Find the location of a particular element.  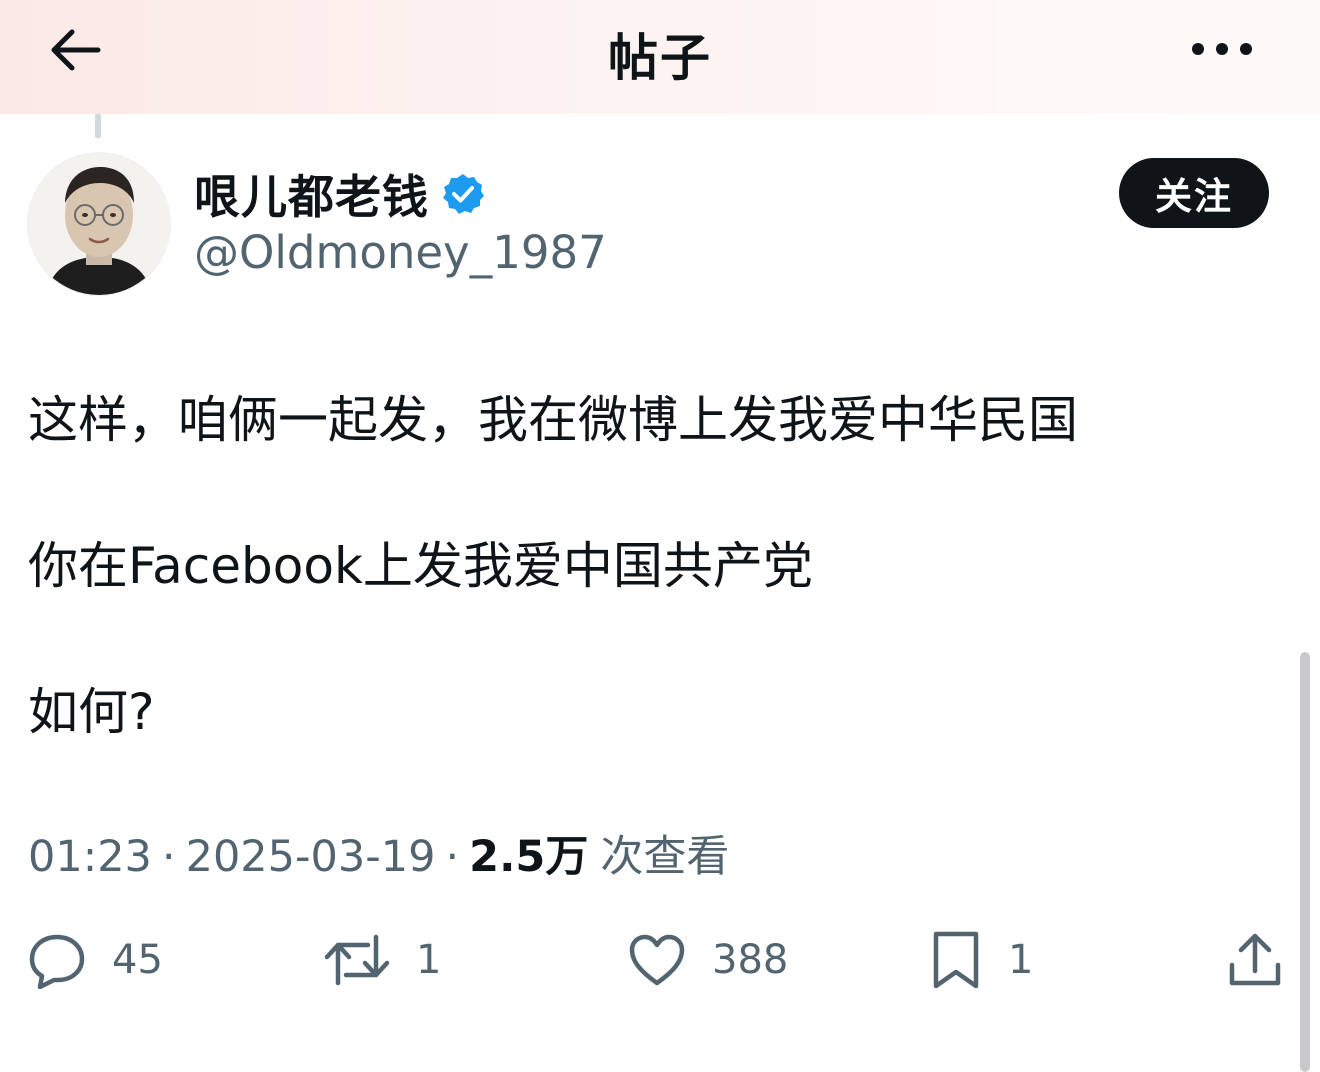

like-button: 388 is located at coordinates (708, 960).